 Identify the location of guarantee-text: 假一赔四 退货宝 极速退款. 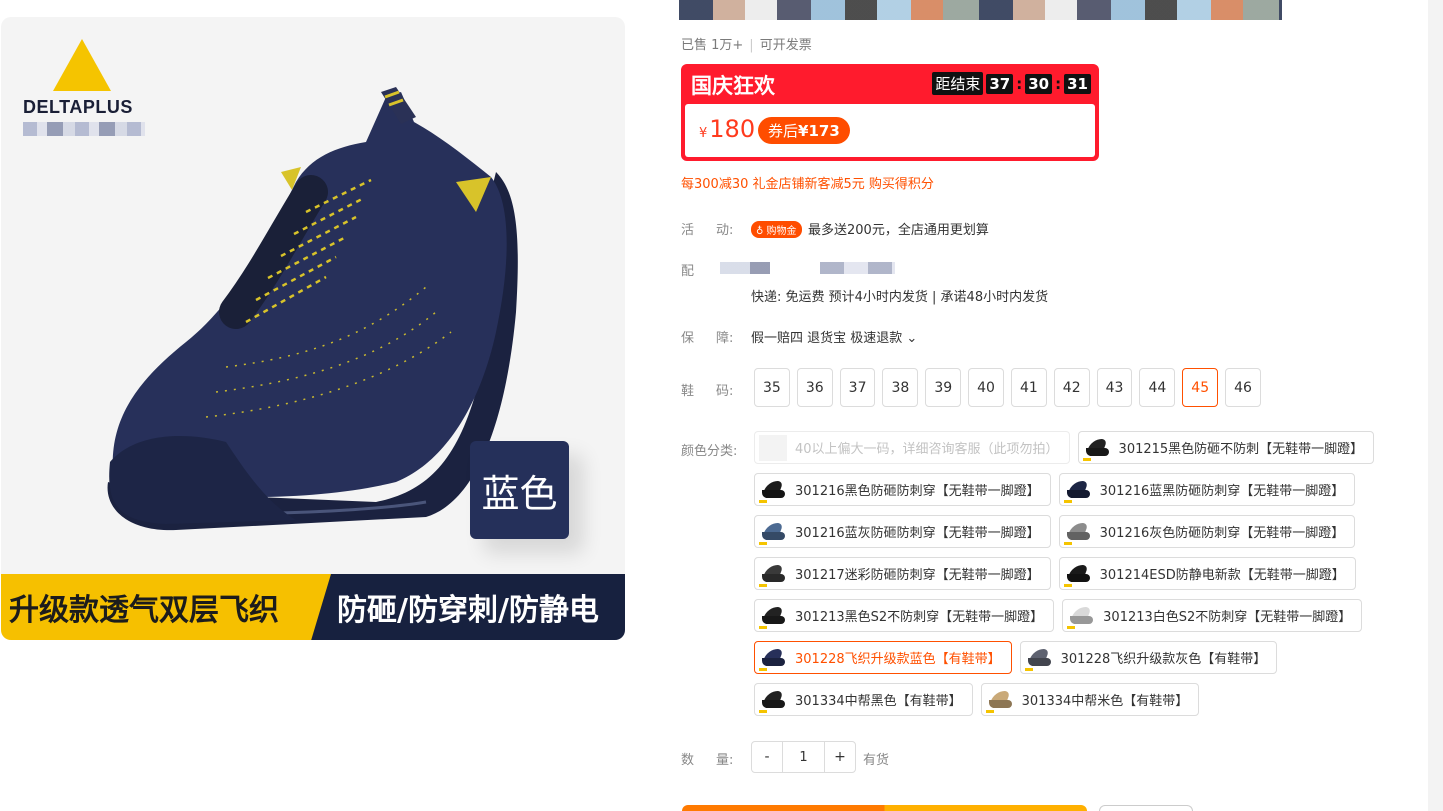
(827, 338).